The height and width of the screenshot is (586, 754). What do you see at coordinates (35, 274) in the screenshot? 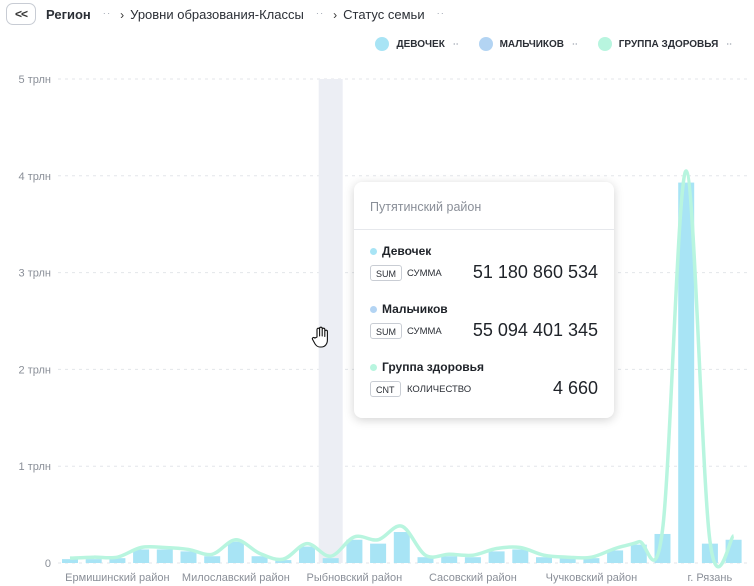
I see `y-tick-label: 3 трлн` at bounding box center [35, 274].